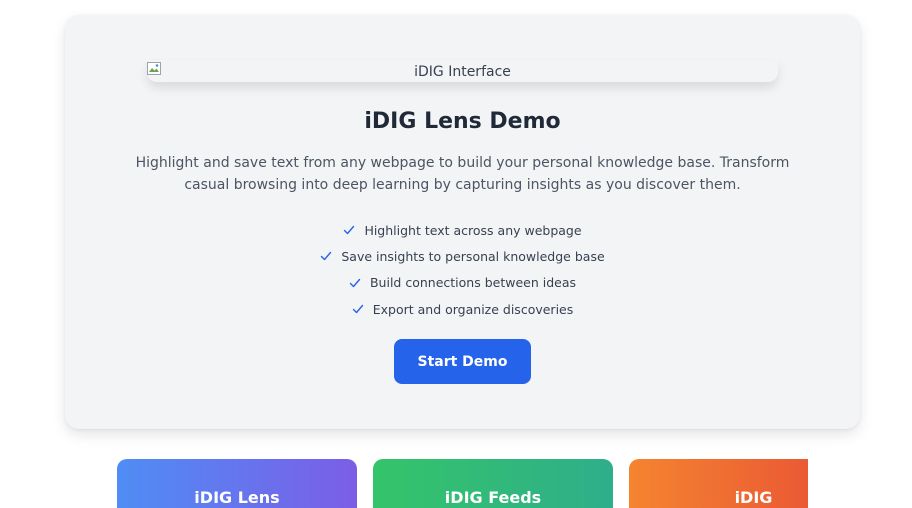 This screenshot has width=912, height=508. I want to click on image-alt-text: iDIG Interface, so click(462, 72).